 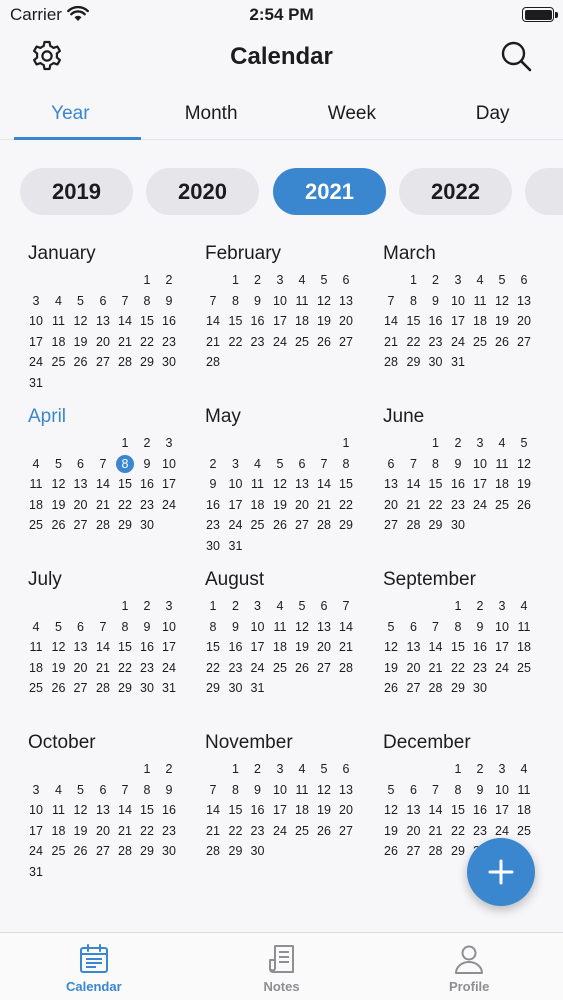 I want to click on year-pill-next: 2, so click(x=544, y=191).